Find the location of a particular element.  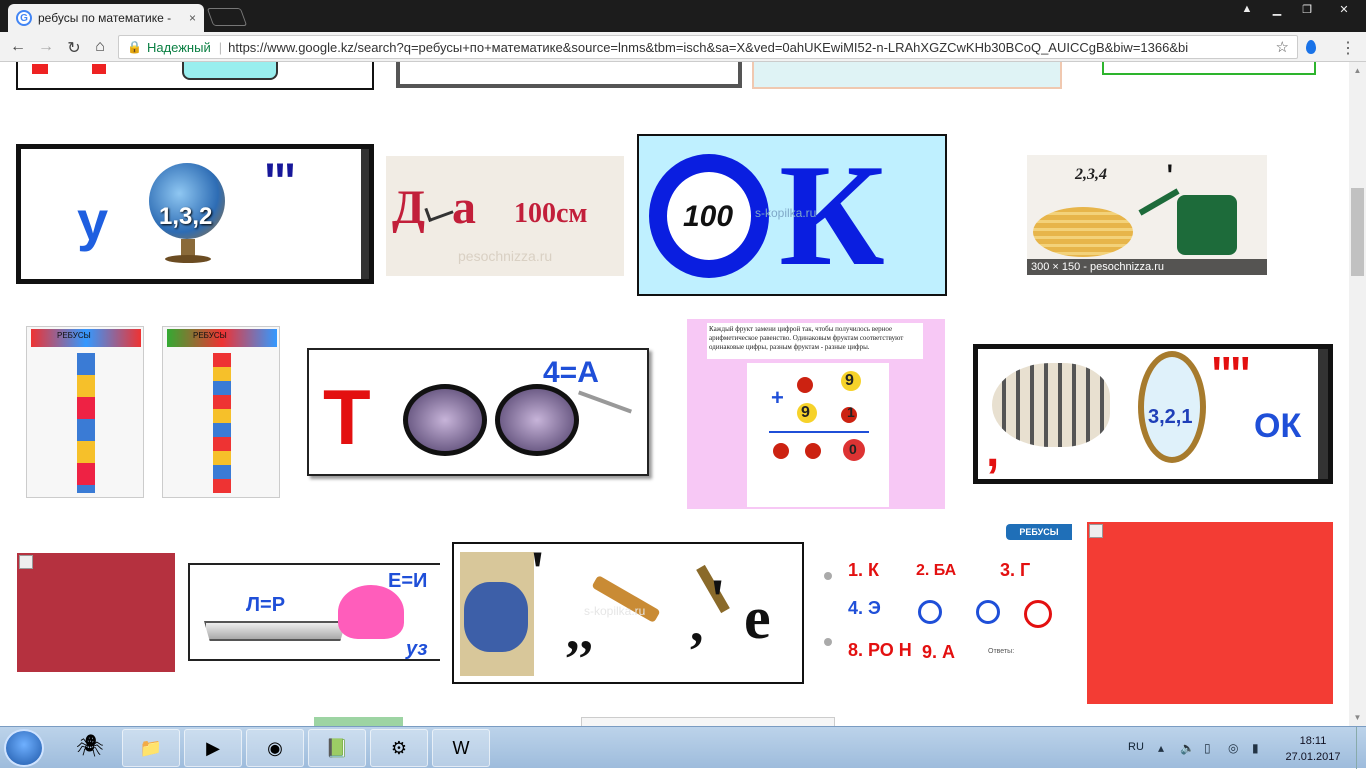

browser-tab: G ребусы по математике - × is located at coordinates (106, 18).